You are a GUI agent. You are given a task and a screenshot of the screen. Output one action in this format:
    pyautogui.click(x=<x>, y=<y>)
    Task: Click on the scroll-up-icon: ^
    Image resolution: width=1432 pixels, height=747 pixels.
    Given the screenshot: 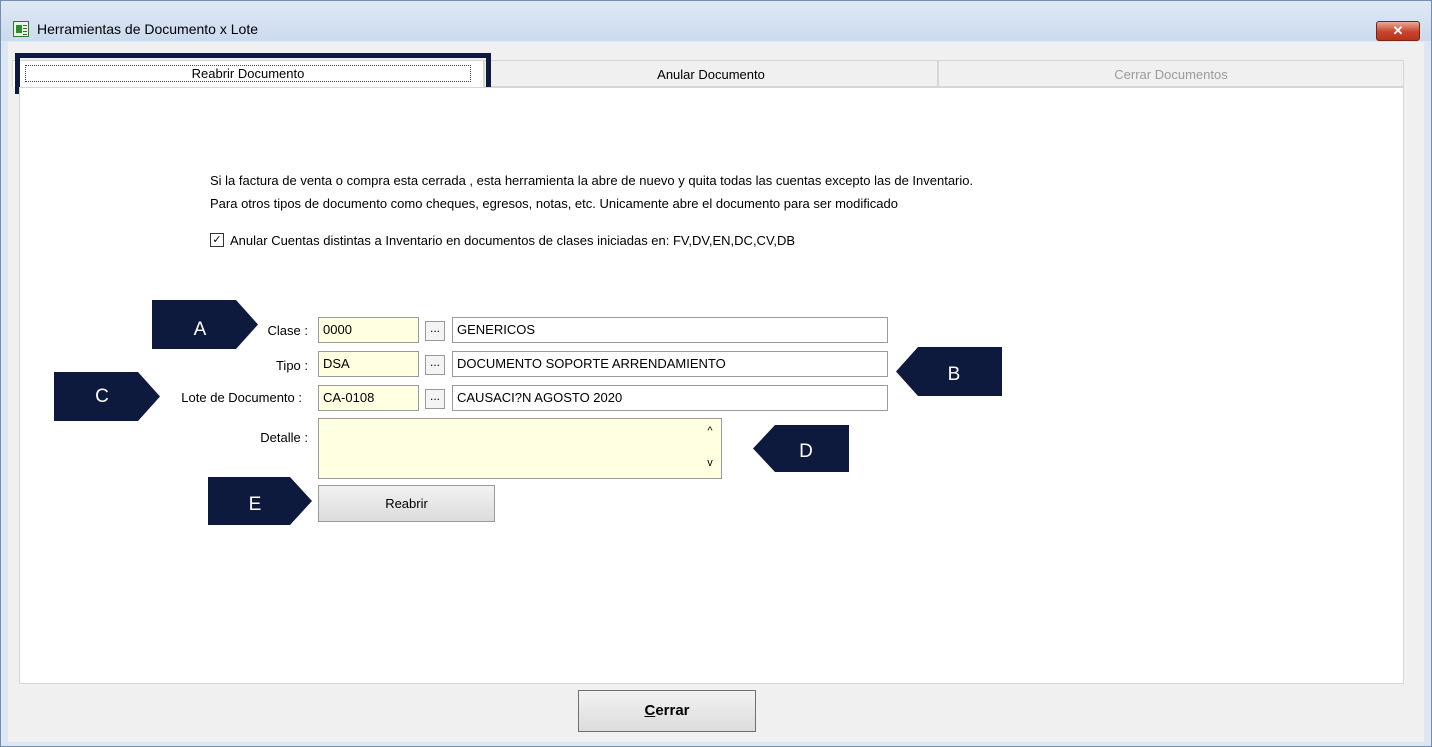 What is the action you would take?
    pyautogui.click(x=710, y=431)
    